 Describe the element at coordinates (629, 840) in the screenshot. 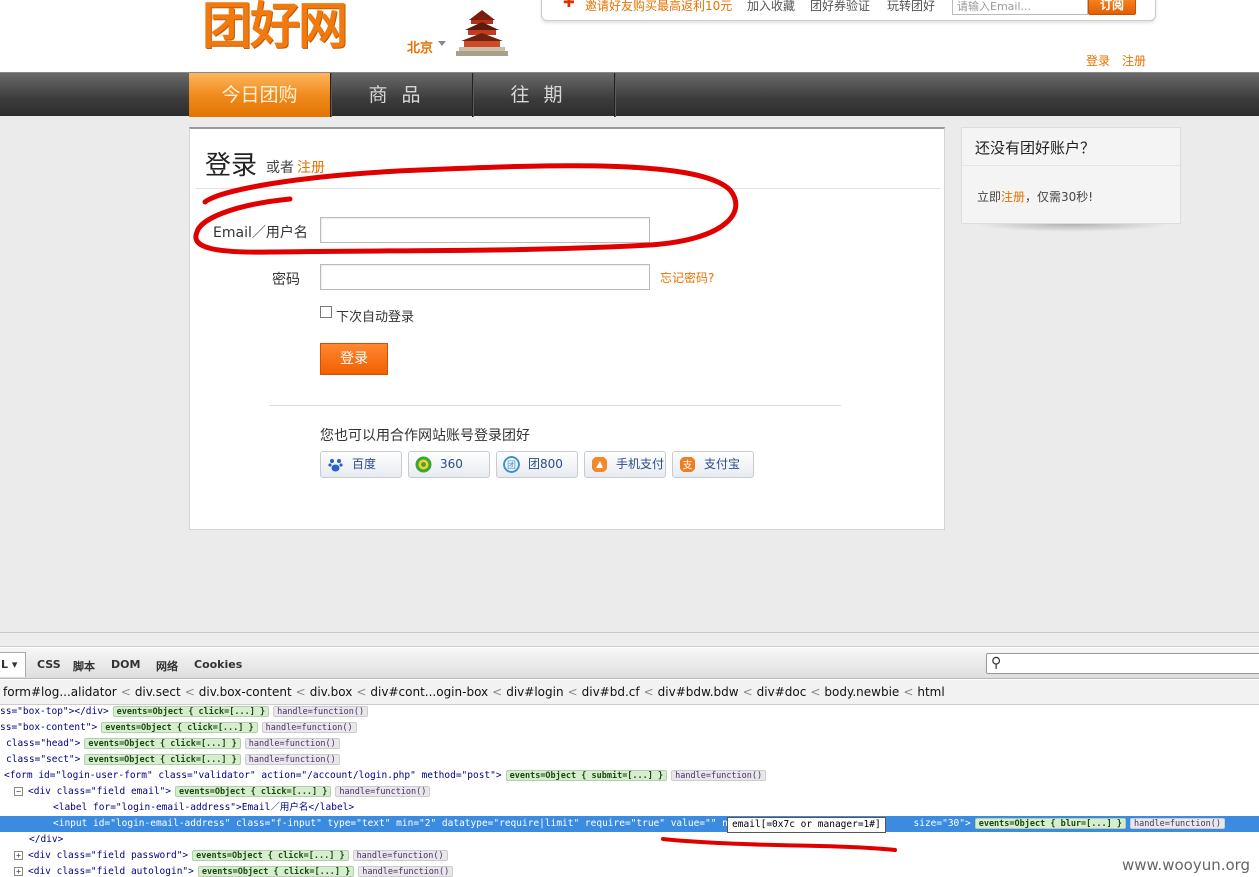

I see `tree-node: </div>` at that location.